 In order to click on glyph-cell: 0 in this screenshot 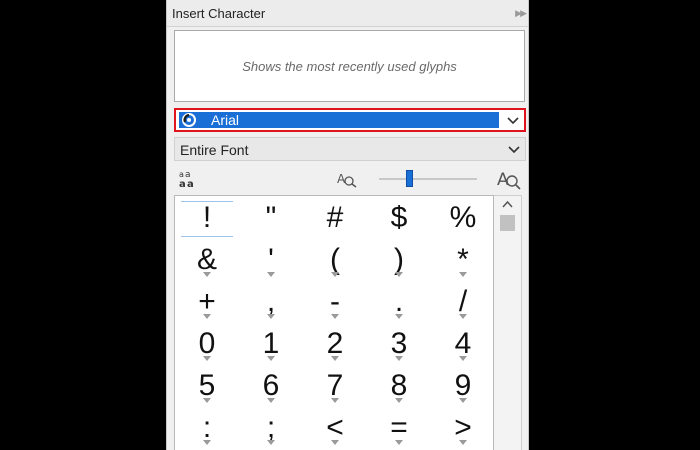, I will do `click(207, 344)`.